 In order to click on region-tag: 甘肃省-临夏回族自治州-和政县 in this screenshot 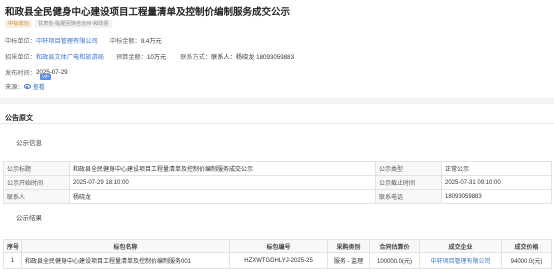, I will do `click(73, 24)`.